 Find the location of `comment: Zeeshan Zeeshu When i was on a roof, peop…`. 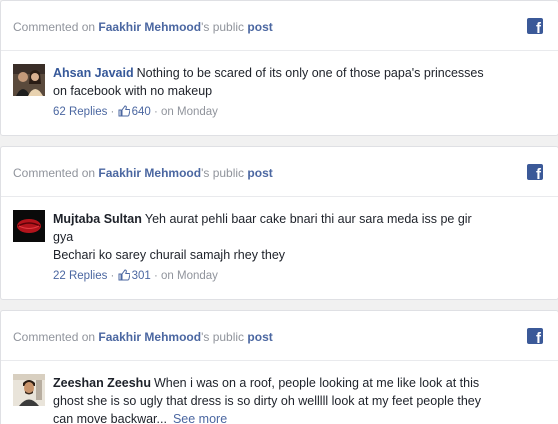

comment: Zeeshan Zeeshu When i was on a roof, peop… is located at coordinates (279, 392).